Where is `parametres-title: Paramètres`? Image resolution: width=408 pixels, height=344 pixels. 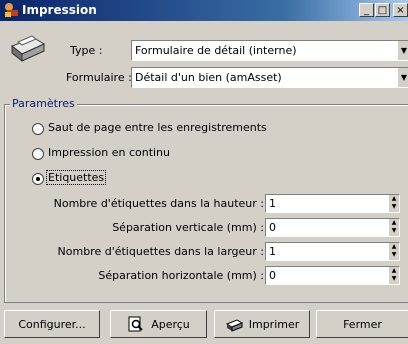 parametres-title: Paramètres is located at coordinates (43, 103).